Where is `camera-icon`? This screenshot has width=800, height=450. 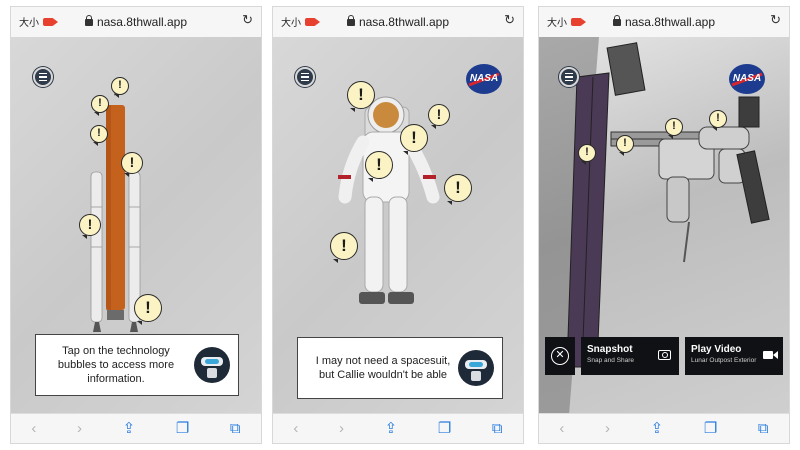
camera-icon is located at coordinates (664, 355).